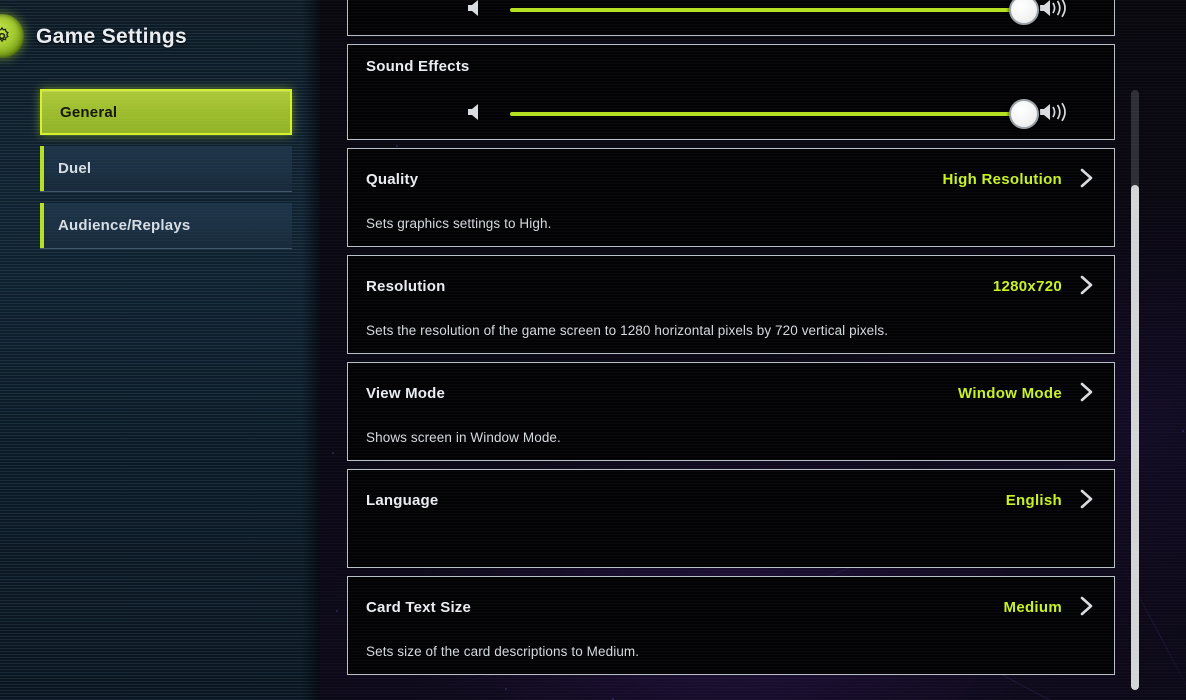 The height and width of the screenshot is (700, 1186). What do you see at coordinates (166, 112) in the screenshot?
I see `sidebar-item-general: General` at bounding box center [166, 112].